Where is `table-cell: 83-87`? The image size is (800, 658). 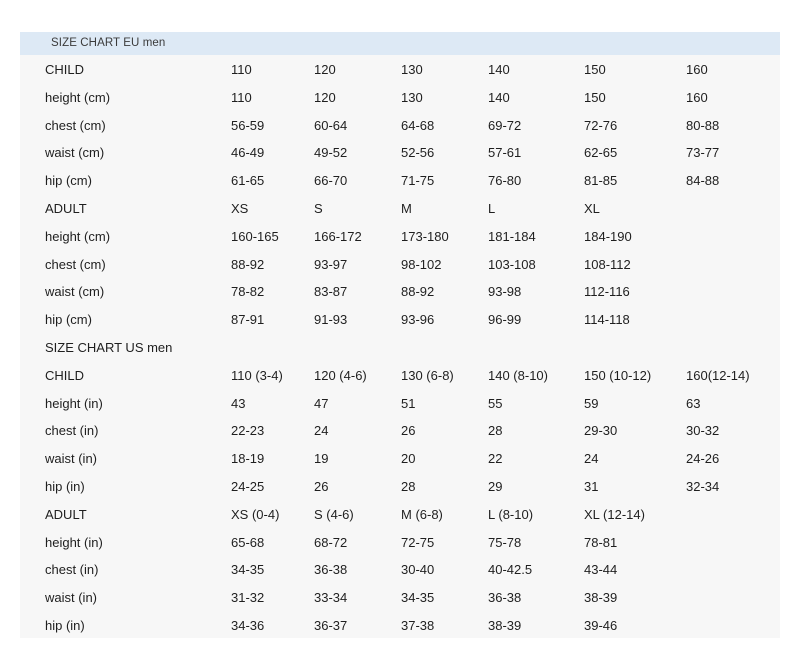
table-cell: 83-87 is located at coordinates (331, 292).